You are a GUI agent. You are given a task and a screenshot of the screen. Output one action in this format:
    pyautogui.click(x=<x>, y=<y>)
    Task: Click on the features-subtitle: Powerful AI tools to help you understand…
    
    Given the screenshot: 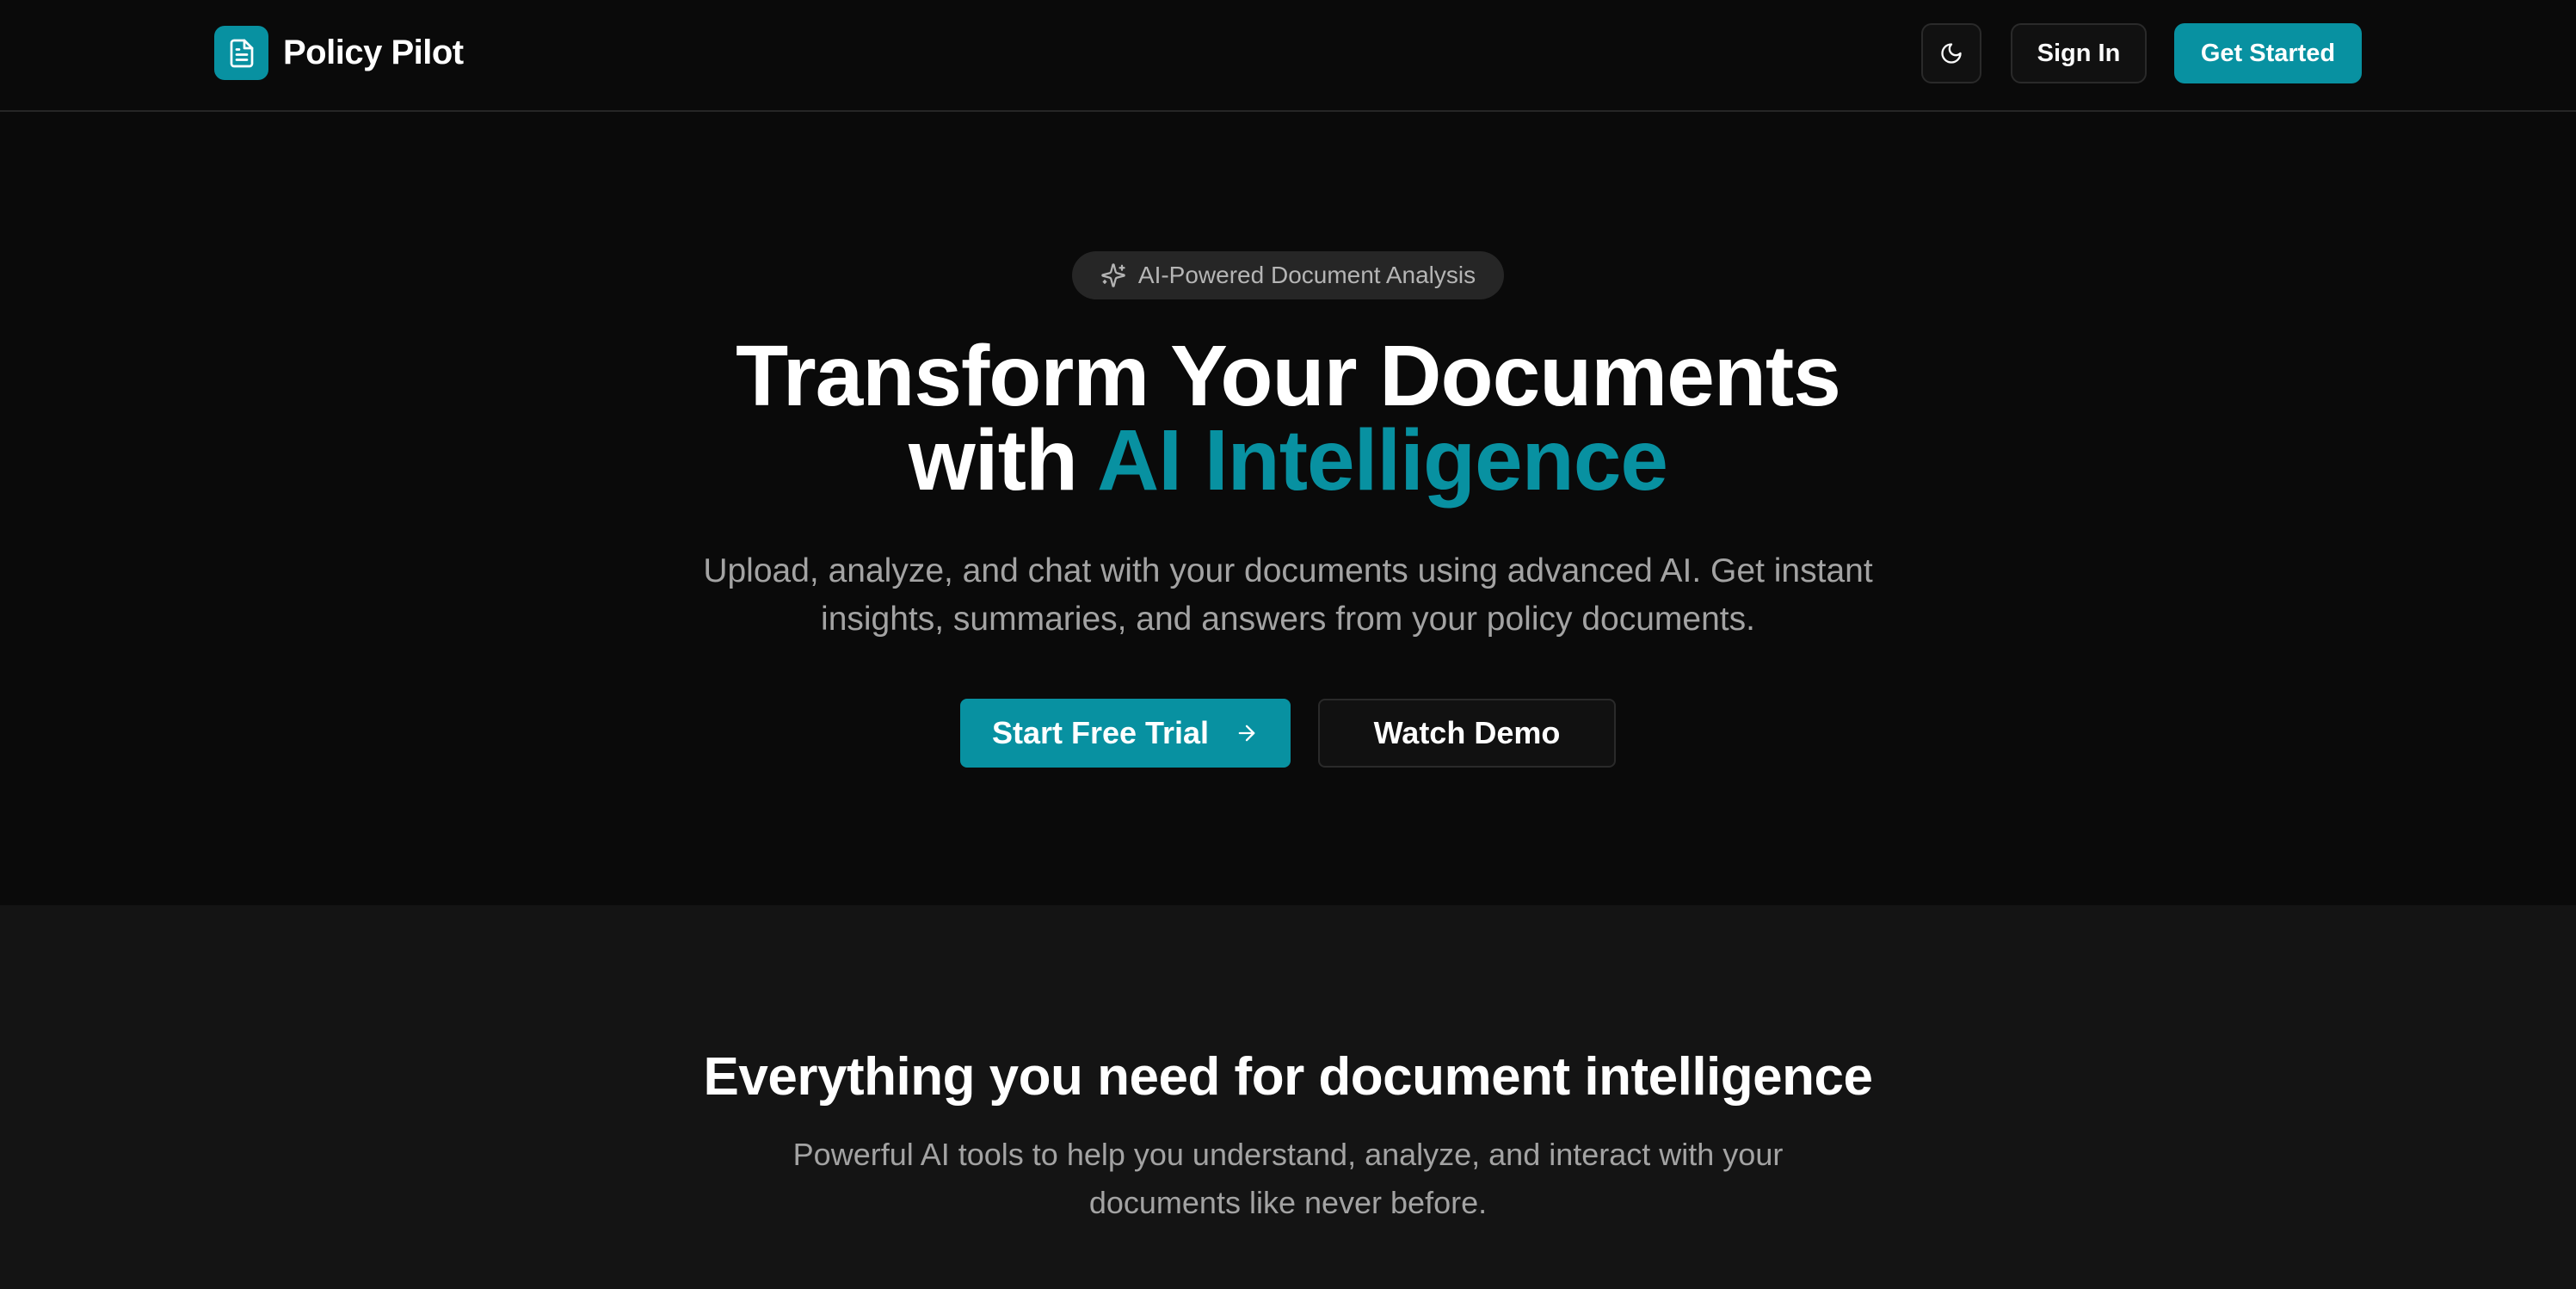 What is the action you would take?
    pyautogui.click(x=1288, y=1178)
    